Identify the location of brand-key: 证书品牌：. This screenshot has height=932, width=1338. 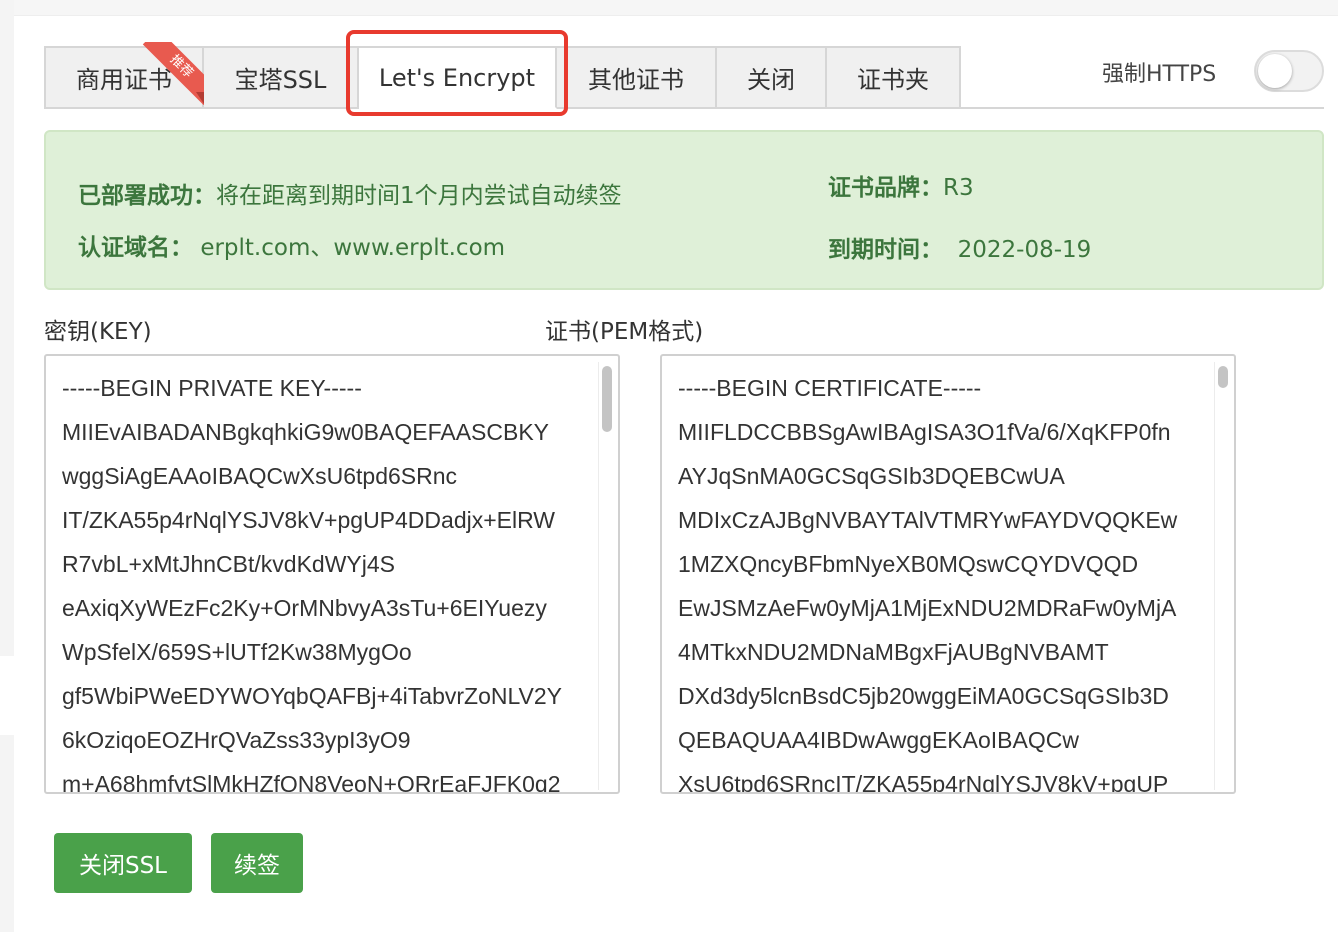
(885, 188).